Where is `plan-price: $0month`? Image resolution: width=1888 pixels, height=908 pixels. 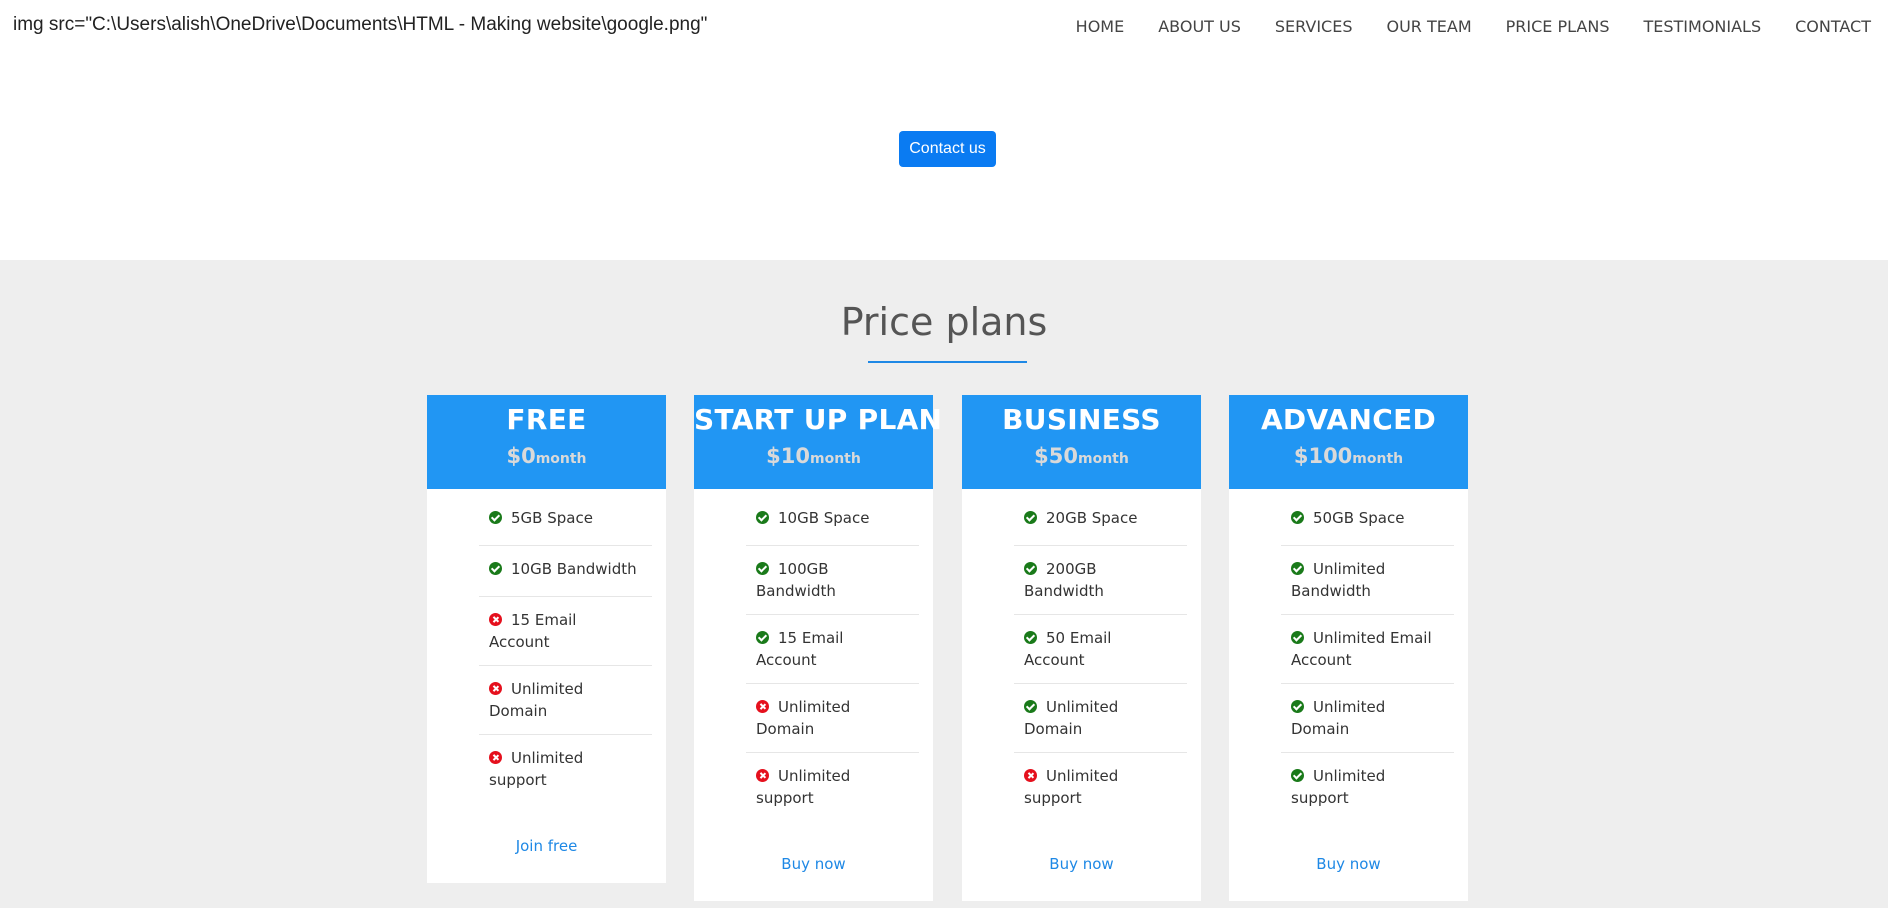
plan-price: $0month is located at coordinates (546, 456).